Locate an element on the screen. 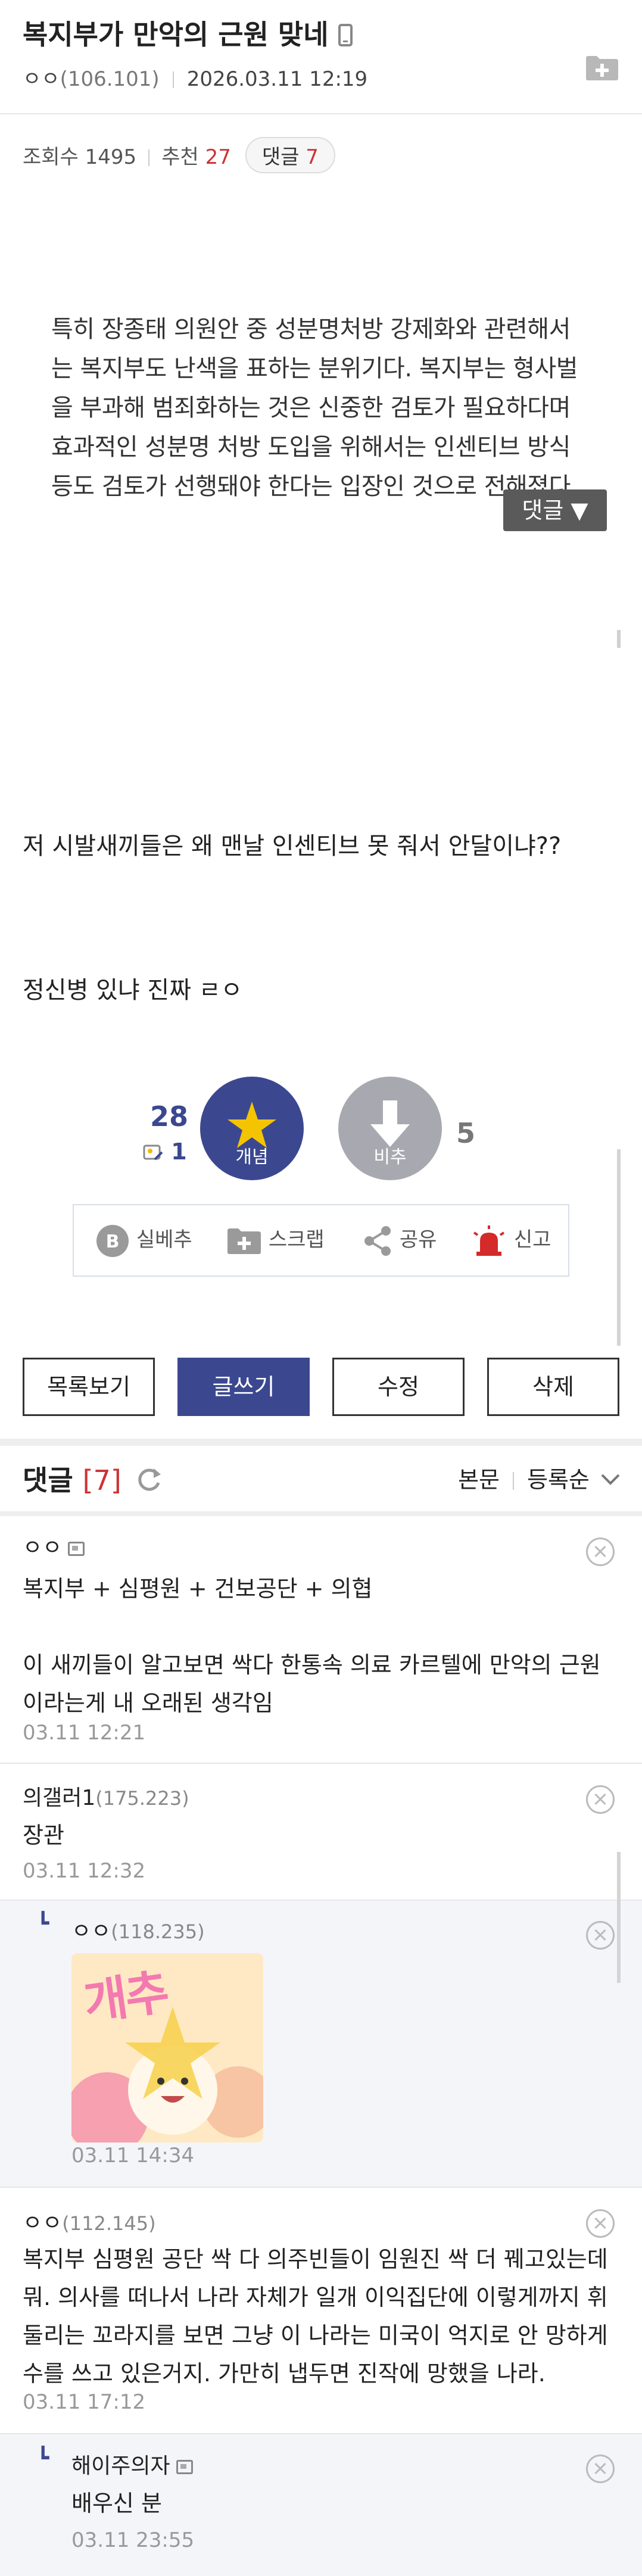 Image resolution: width=642 pixels, height=2576 pixels. mobile-icon is located at coordinates (345, 35).